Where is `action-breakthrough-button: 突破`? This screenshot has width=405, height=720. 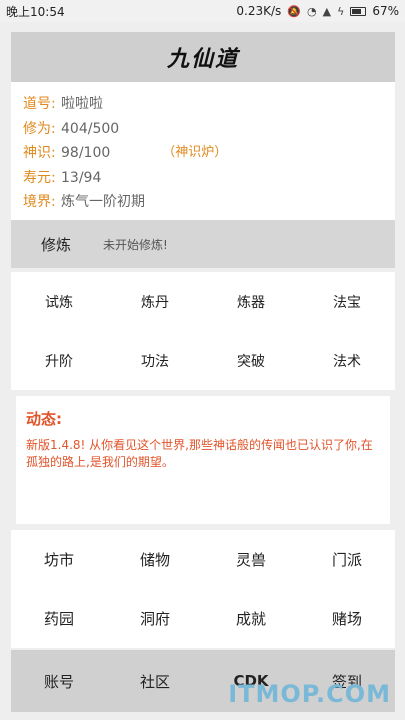
action-breakthrough-button: 突破 is located at coordinates (251, 360).